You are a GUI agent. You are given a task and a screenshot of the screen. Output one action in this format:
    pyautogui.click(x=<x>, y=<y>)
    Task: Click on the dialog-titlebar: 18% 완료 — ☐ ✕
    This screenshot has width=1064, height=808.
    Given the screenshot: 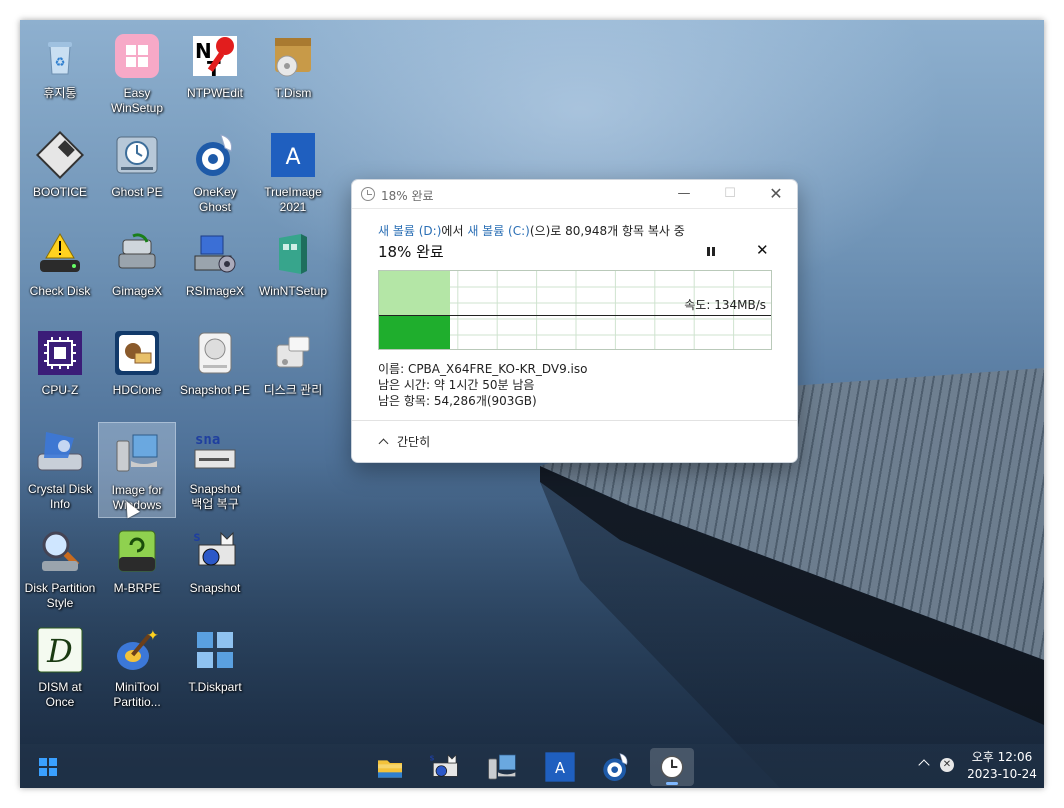 What is the action you would take?
    pyautogui.click(x=574, y=194)
    